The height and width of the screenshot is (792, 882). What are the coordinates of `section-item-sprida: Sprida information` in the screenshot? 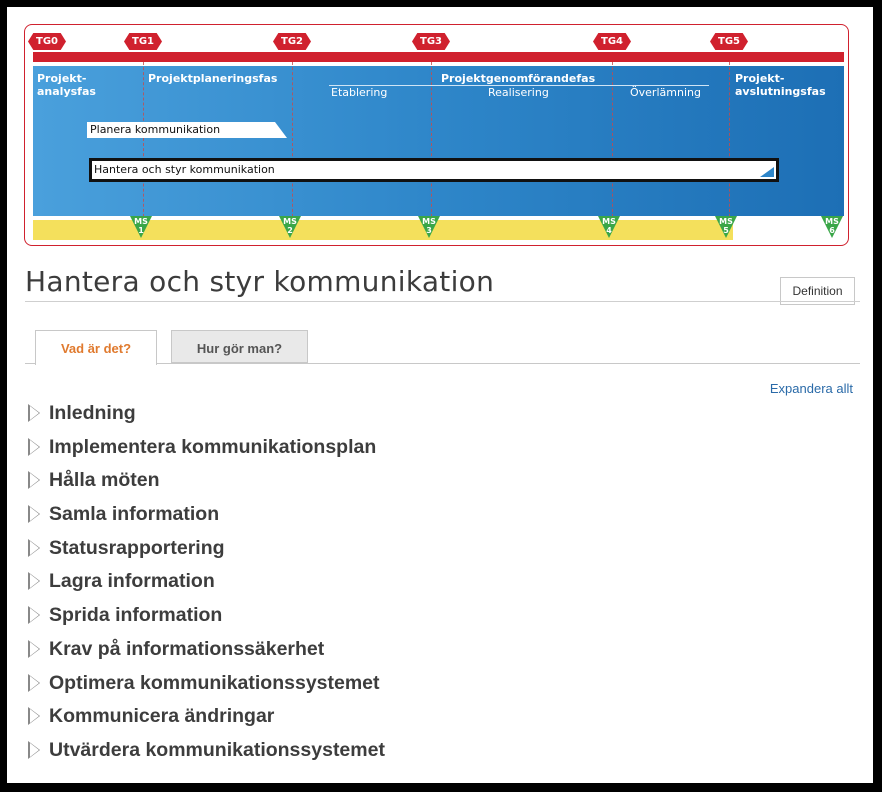 It's located at (206, 617).